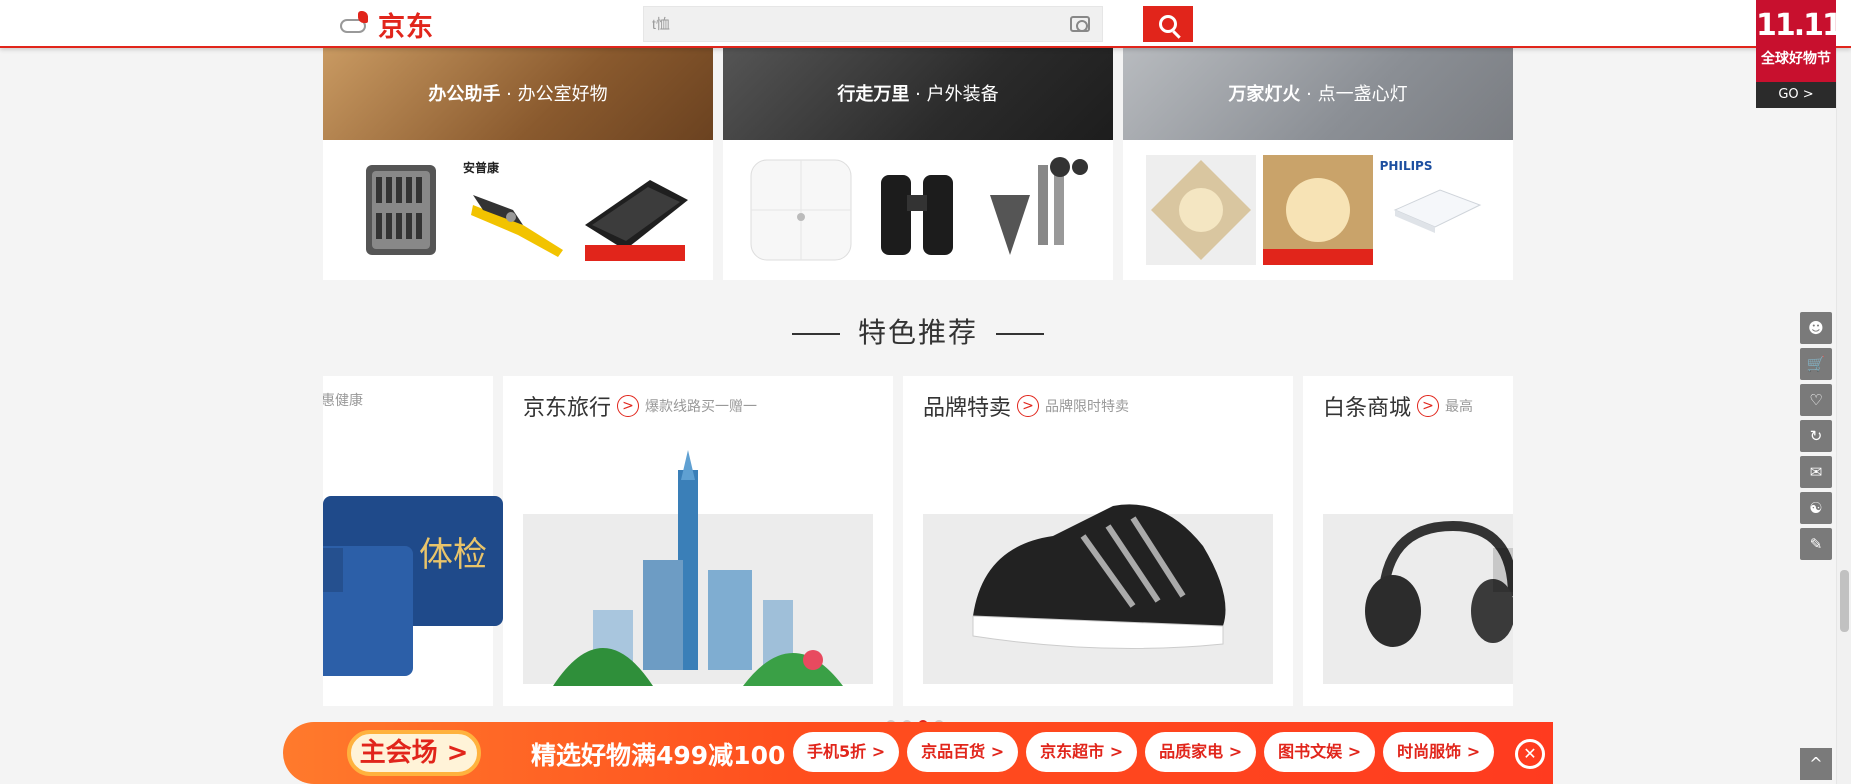 The image size is (1851, 784). What do you see at coordinates (1320, 752) in the screenshot?
I see `promo-link-books: 图书文娱 >` at bounding box center [1320, 752].